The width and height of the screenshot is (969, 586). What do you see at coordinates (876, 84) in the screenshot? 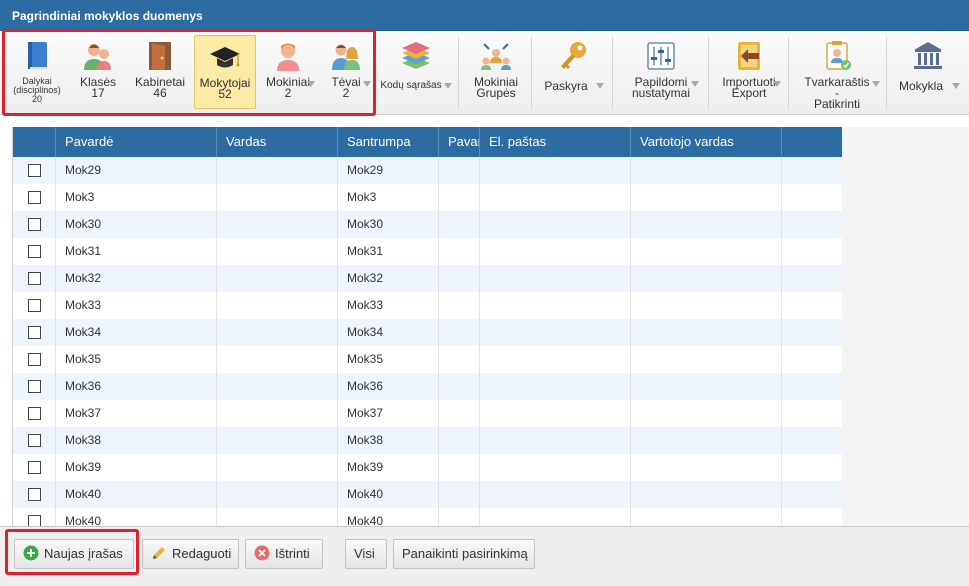
I see `tvarkarastis-dropdown-arrow-icon` at bounding box center [876, 84].